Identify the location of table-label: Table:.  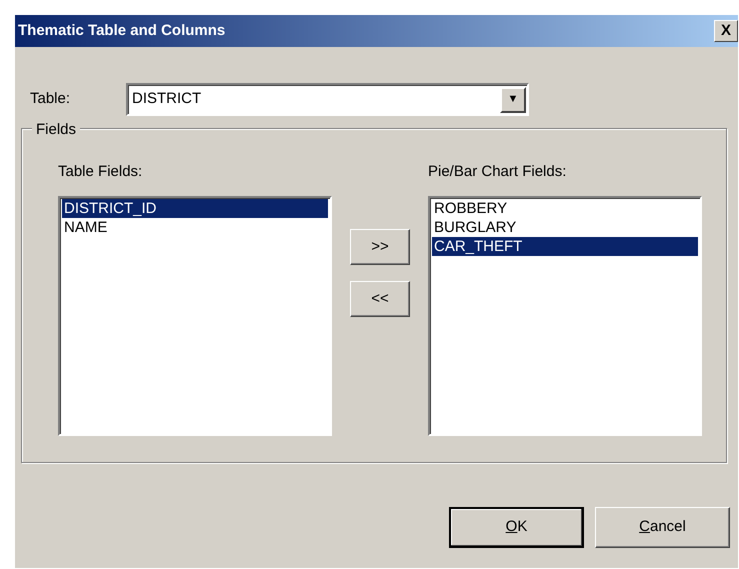
(51, 99).